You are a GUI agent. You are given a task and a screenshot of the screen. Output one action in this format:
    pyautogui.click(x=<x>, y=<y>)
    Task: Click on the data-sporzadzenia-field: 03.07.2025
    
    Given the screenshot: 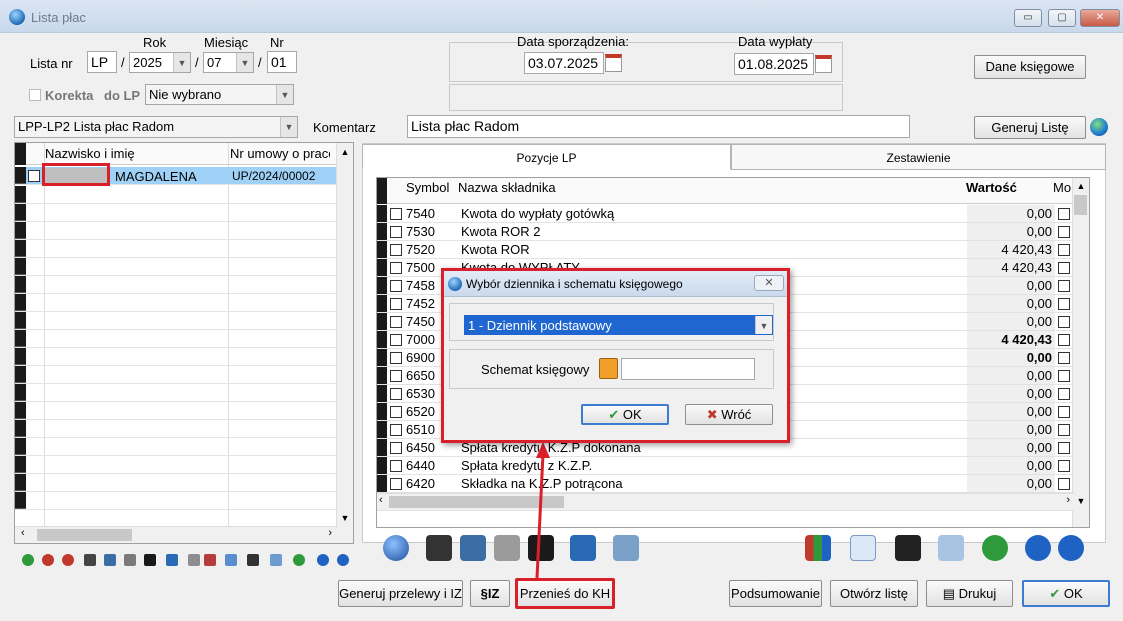 What is the action you would take?
    pyautogui.click(x=564, y=63)
    